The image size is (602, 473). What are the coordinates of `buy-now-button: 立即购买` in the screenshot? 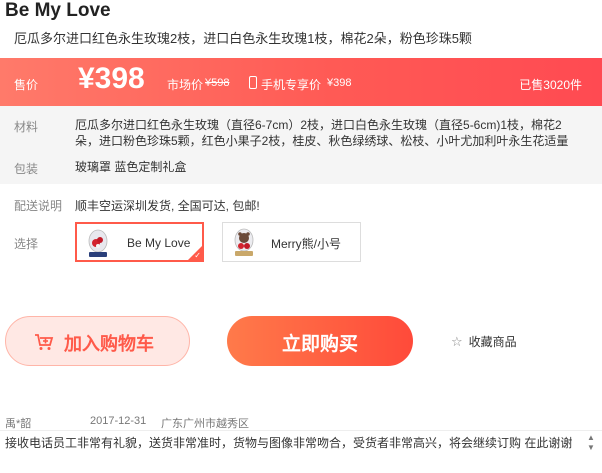 It's located at (320, 341).